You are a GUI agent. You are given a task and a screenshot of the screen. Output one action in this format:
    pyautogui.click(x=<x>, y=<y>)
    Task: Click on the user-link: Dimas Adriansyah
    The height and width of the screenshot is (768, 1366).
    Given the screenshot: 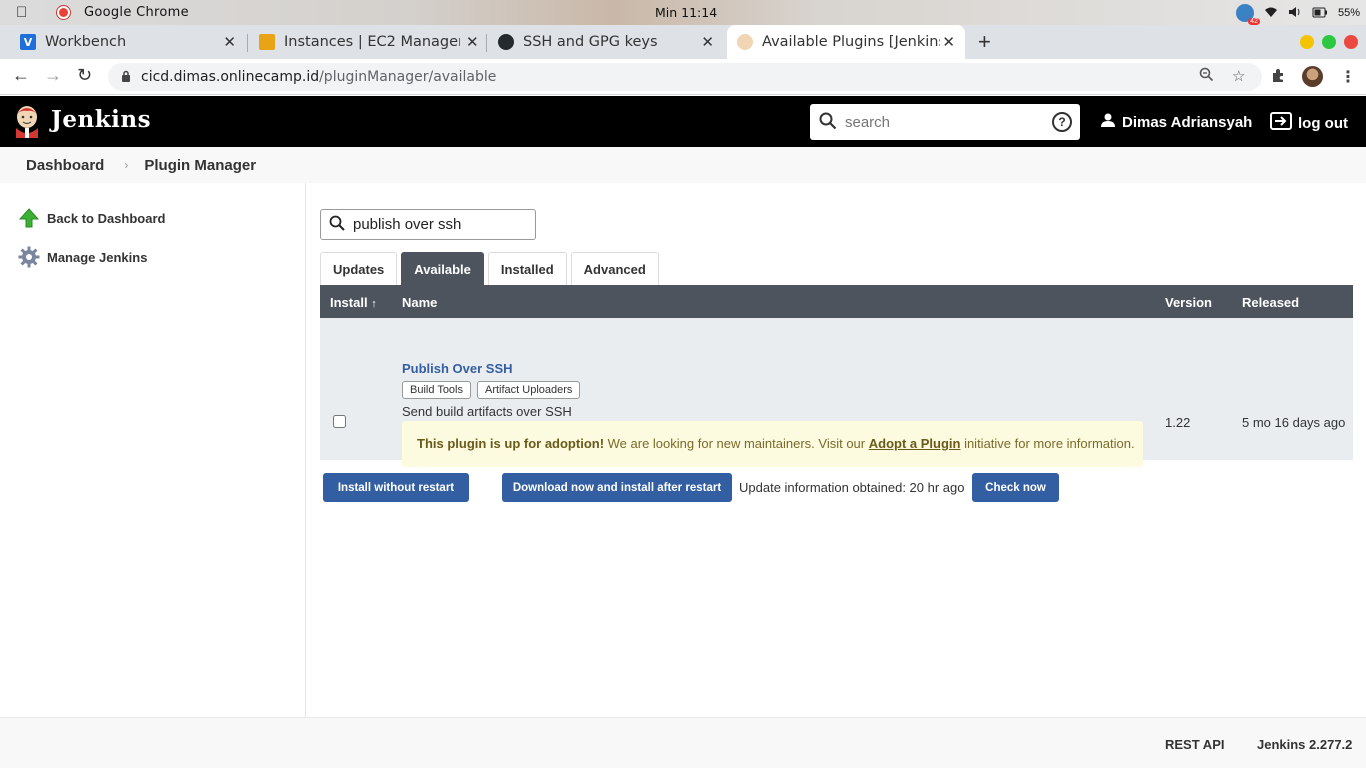 What is the action you would take?
    pyautogui.click(x=1176, y=122)
    